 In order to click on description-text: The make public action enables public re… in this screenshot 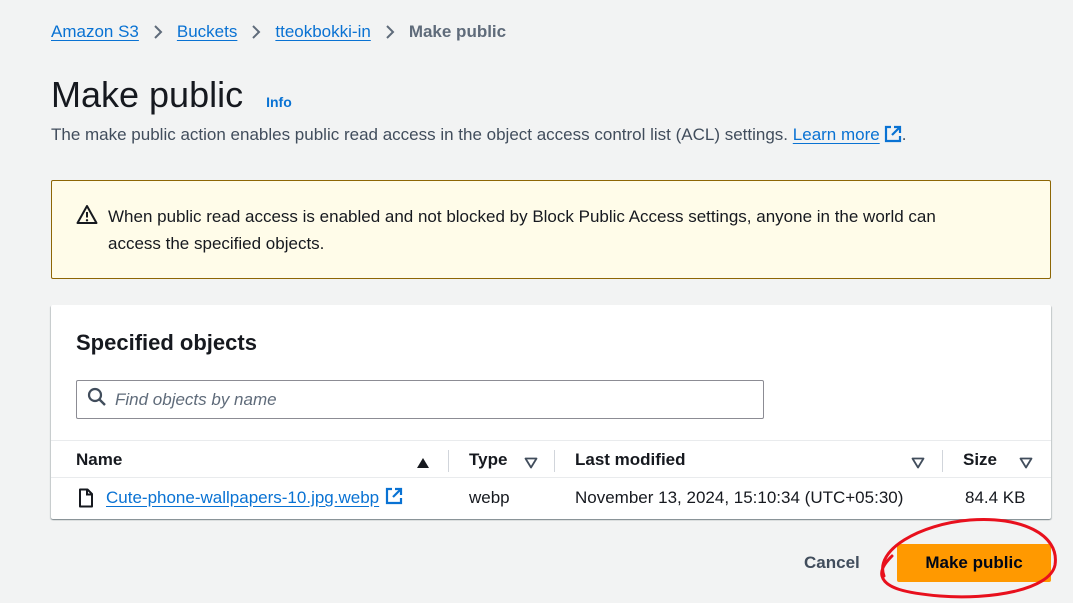, I will do `click(420, 134)`.